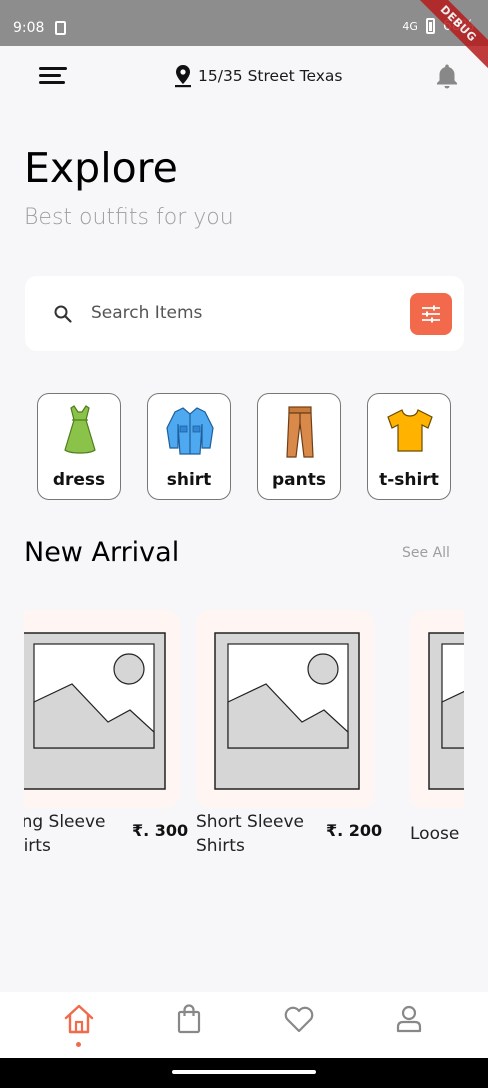 The image size is (488, 1088). I want to click on filter-button, so click(431, 314).